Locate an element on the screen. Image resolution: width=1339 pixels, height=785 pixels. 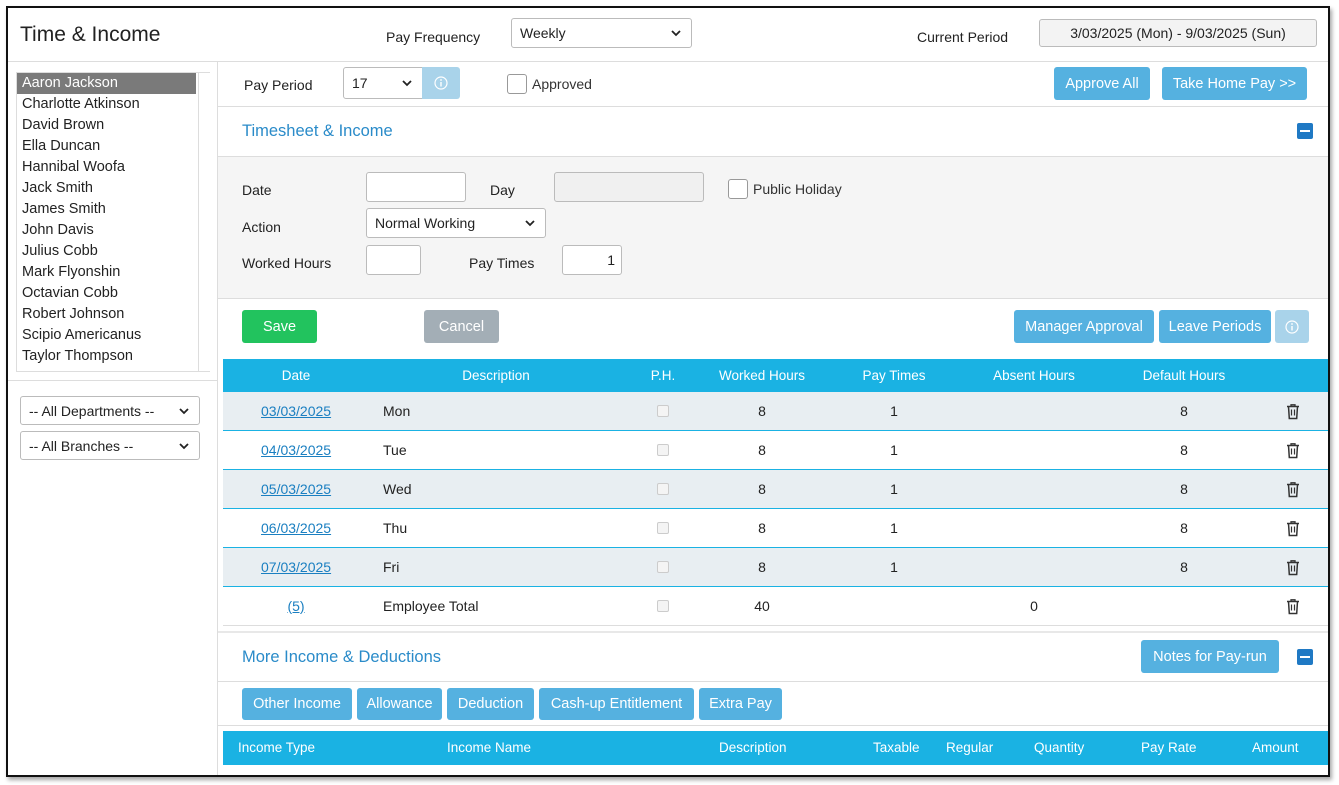
row-description: Tue is located at coordinates (395, 450).